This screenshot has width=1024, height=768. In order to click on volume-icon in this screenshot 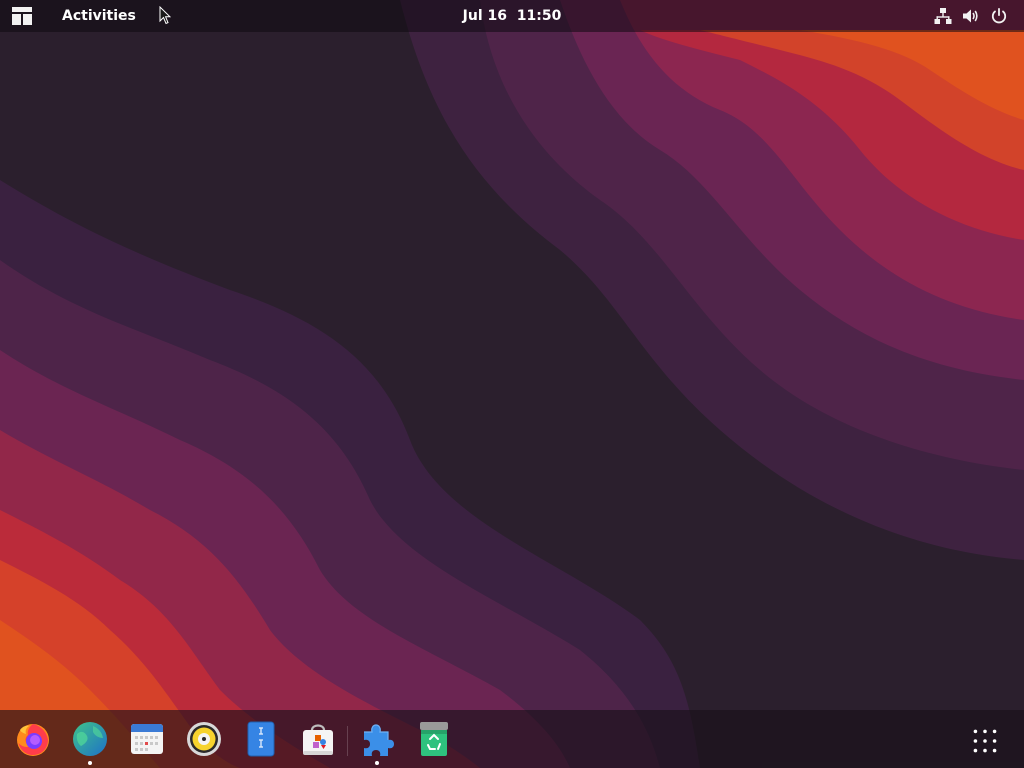, I will do `click(971, 16)`.